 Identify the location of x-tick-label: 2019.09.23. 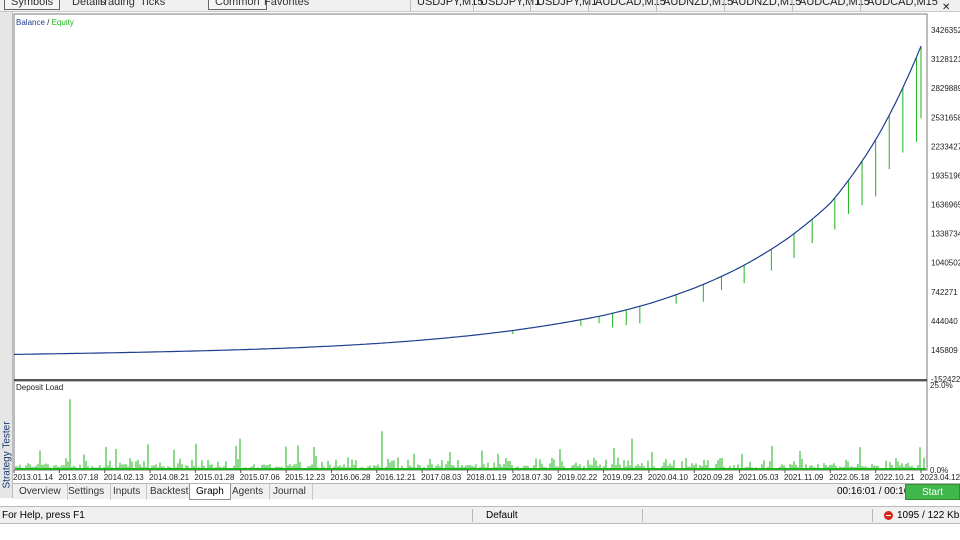
(623, 477).